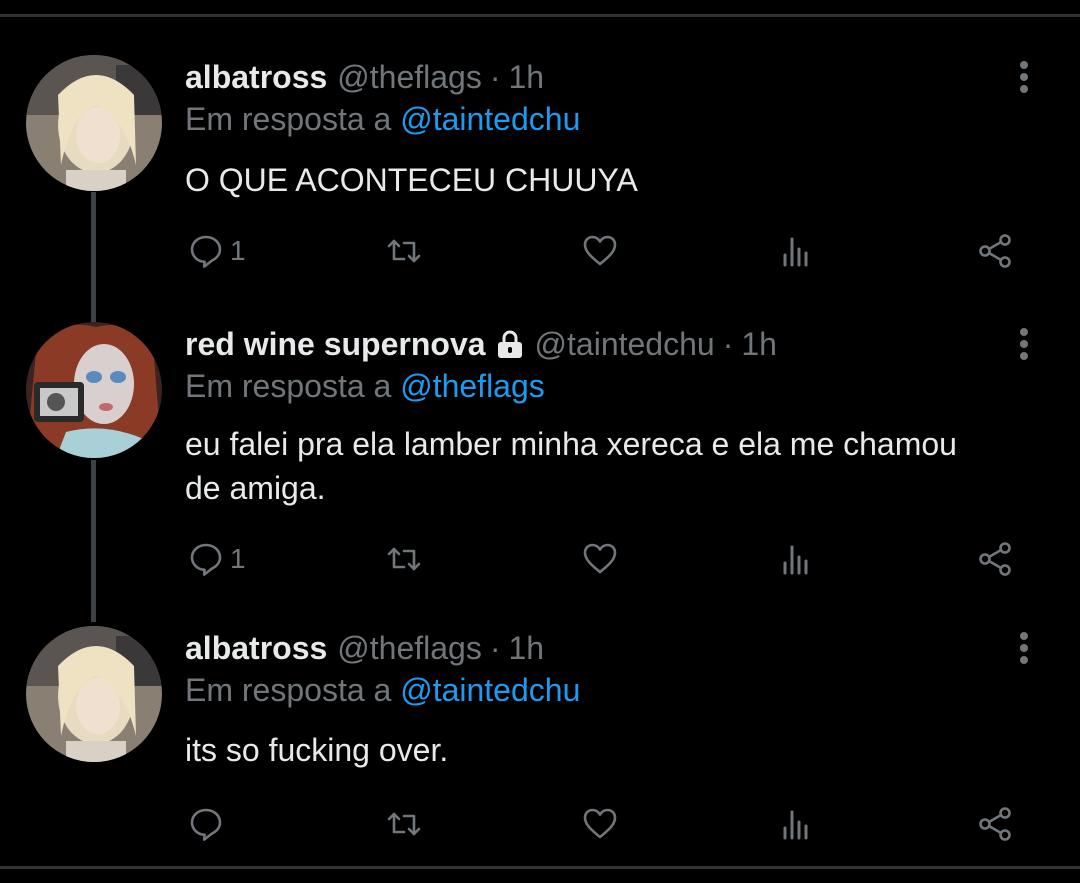 This screenshot has width=1080, height=883. What do you see at coordinates (540, 867) in the screenshot?
I see `bottom-divider` at bounding box center [540, 867].